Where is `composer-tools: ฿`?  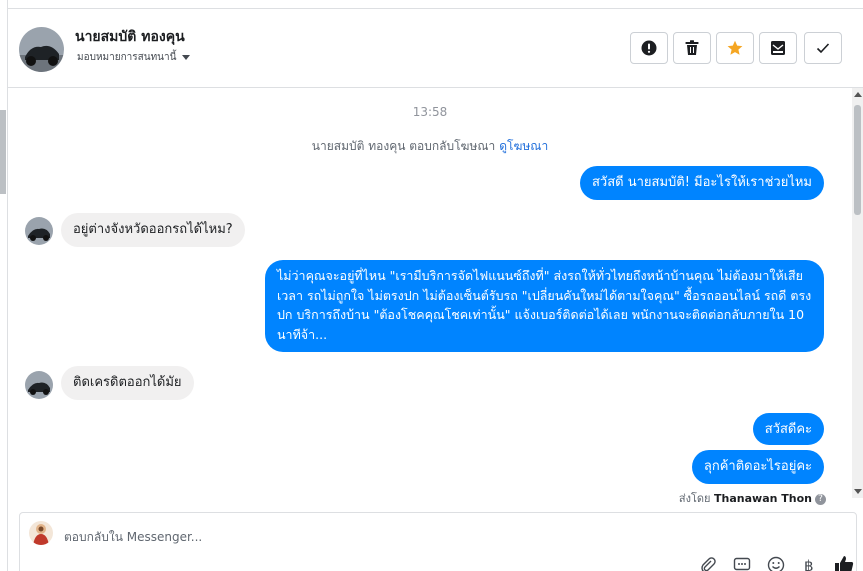
composer-tools: ฿ is located at coordinates (776, 563).